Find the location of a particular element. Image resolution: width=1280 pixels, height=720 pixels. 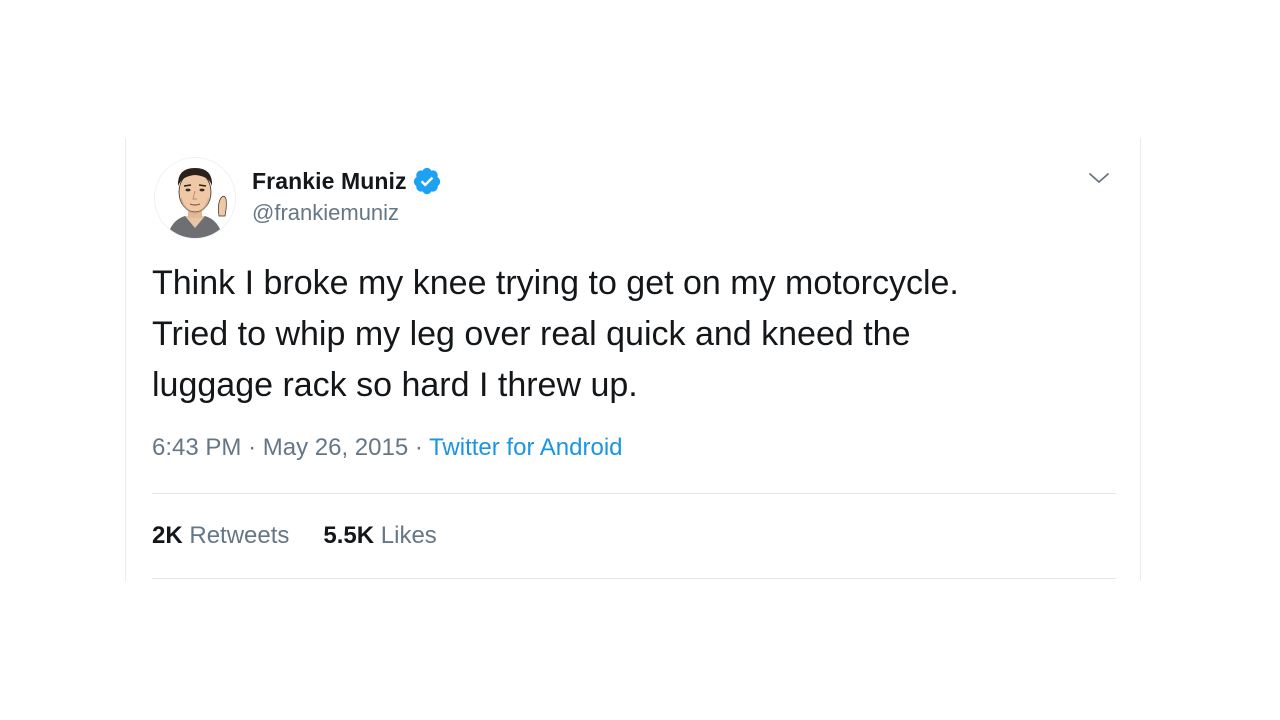

verified-badge-icon is located at coordinates (427, 181).